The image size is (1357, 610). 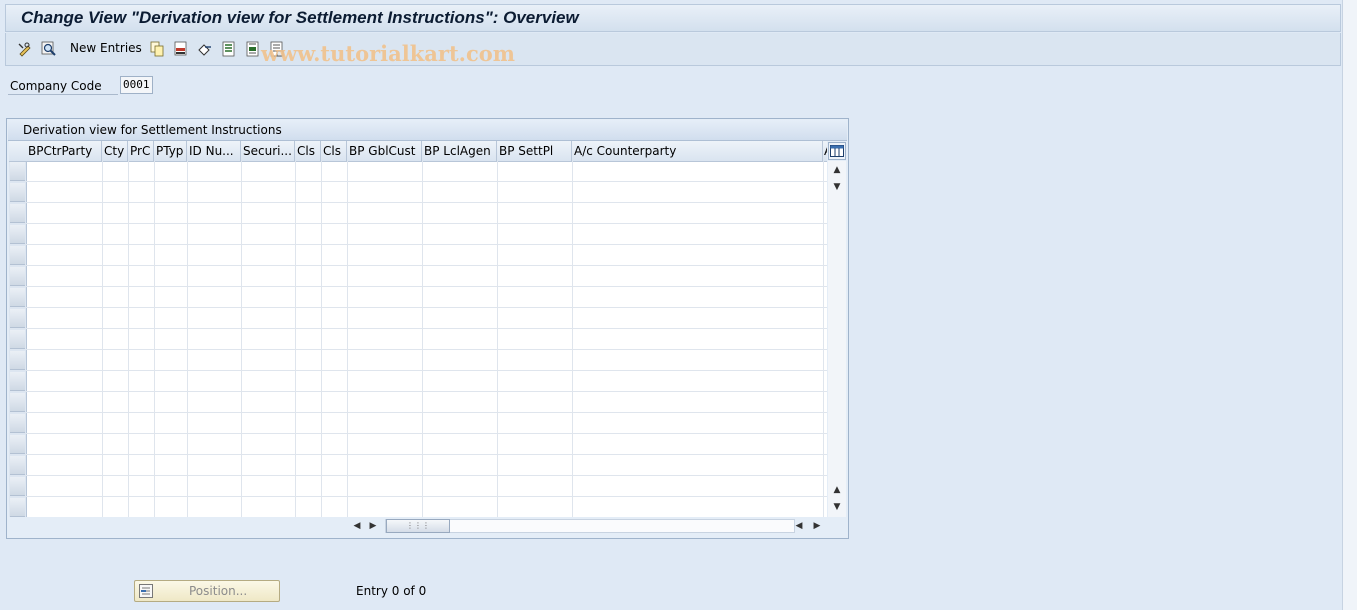 What do you see at coordinates (837, 339) in the screenshot?
I see `vertical-scrollbar: ▲ ▼ ▲ ▼` at bounding box center [837, 339].